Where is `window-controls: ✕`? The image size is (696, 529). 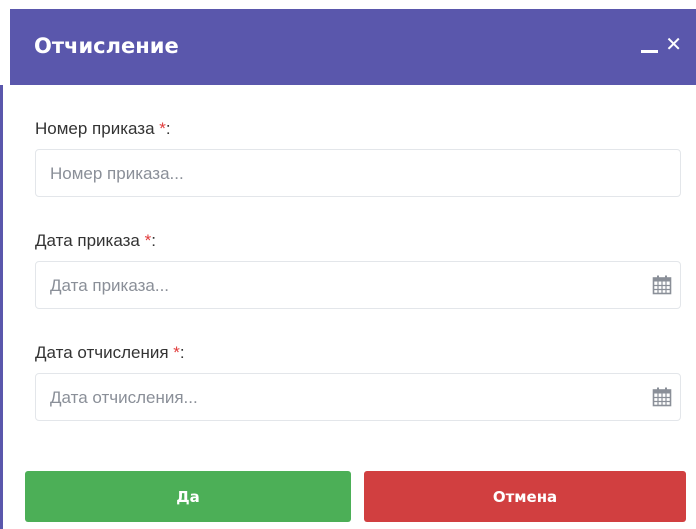 window-controls: ✕ is located at coordinates (661, 44).